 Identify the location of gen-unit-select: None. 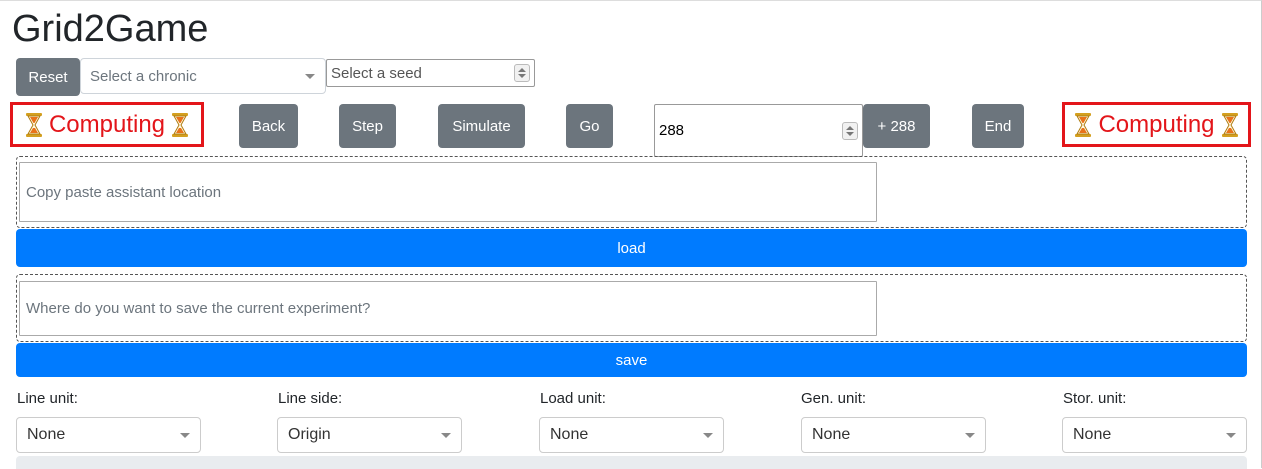
(893, 435).